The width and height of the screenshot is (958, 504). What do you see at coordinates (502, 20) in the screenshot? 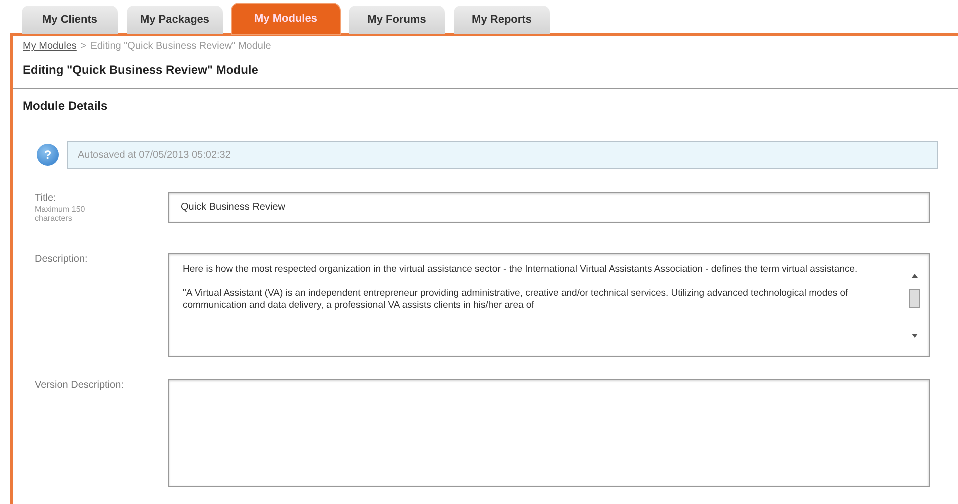
I see `tab: My Reports` at bounding box center [502, 20].